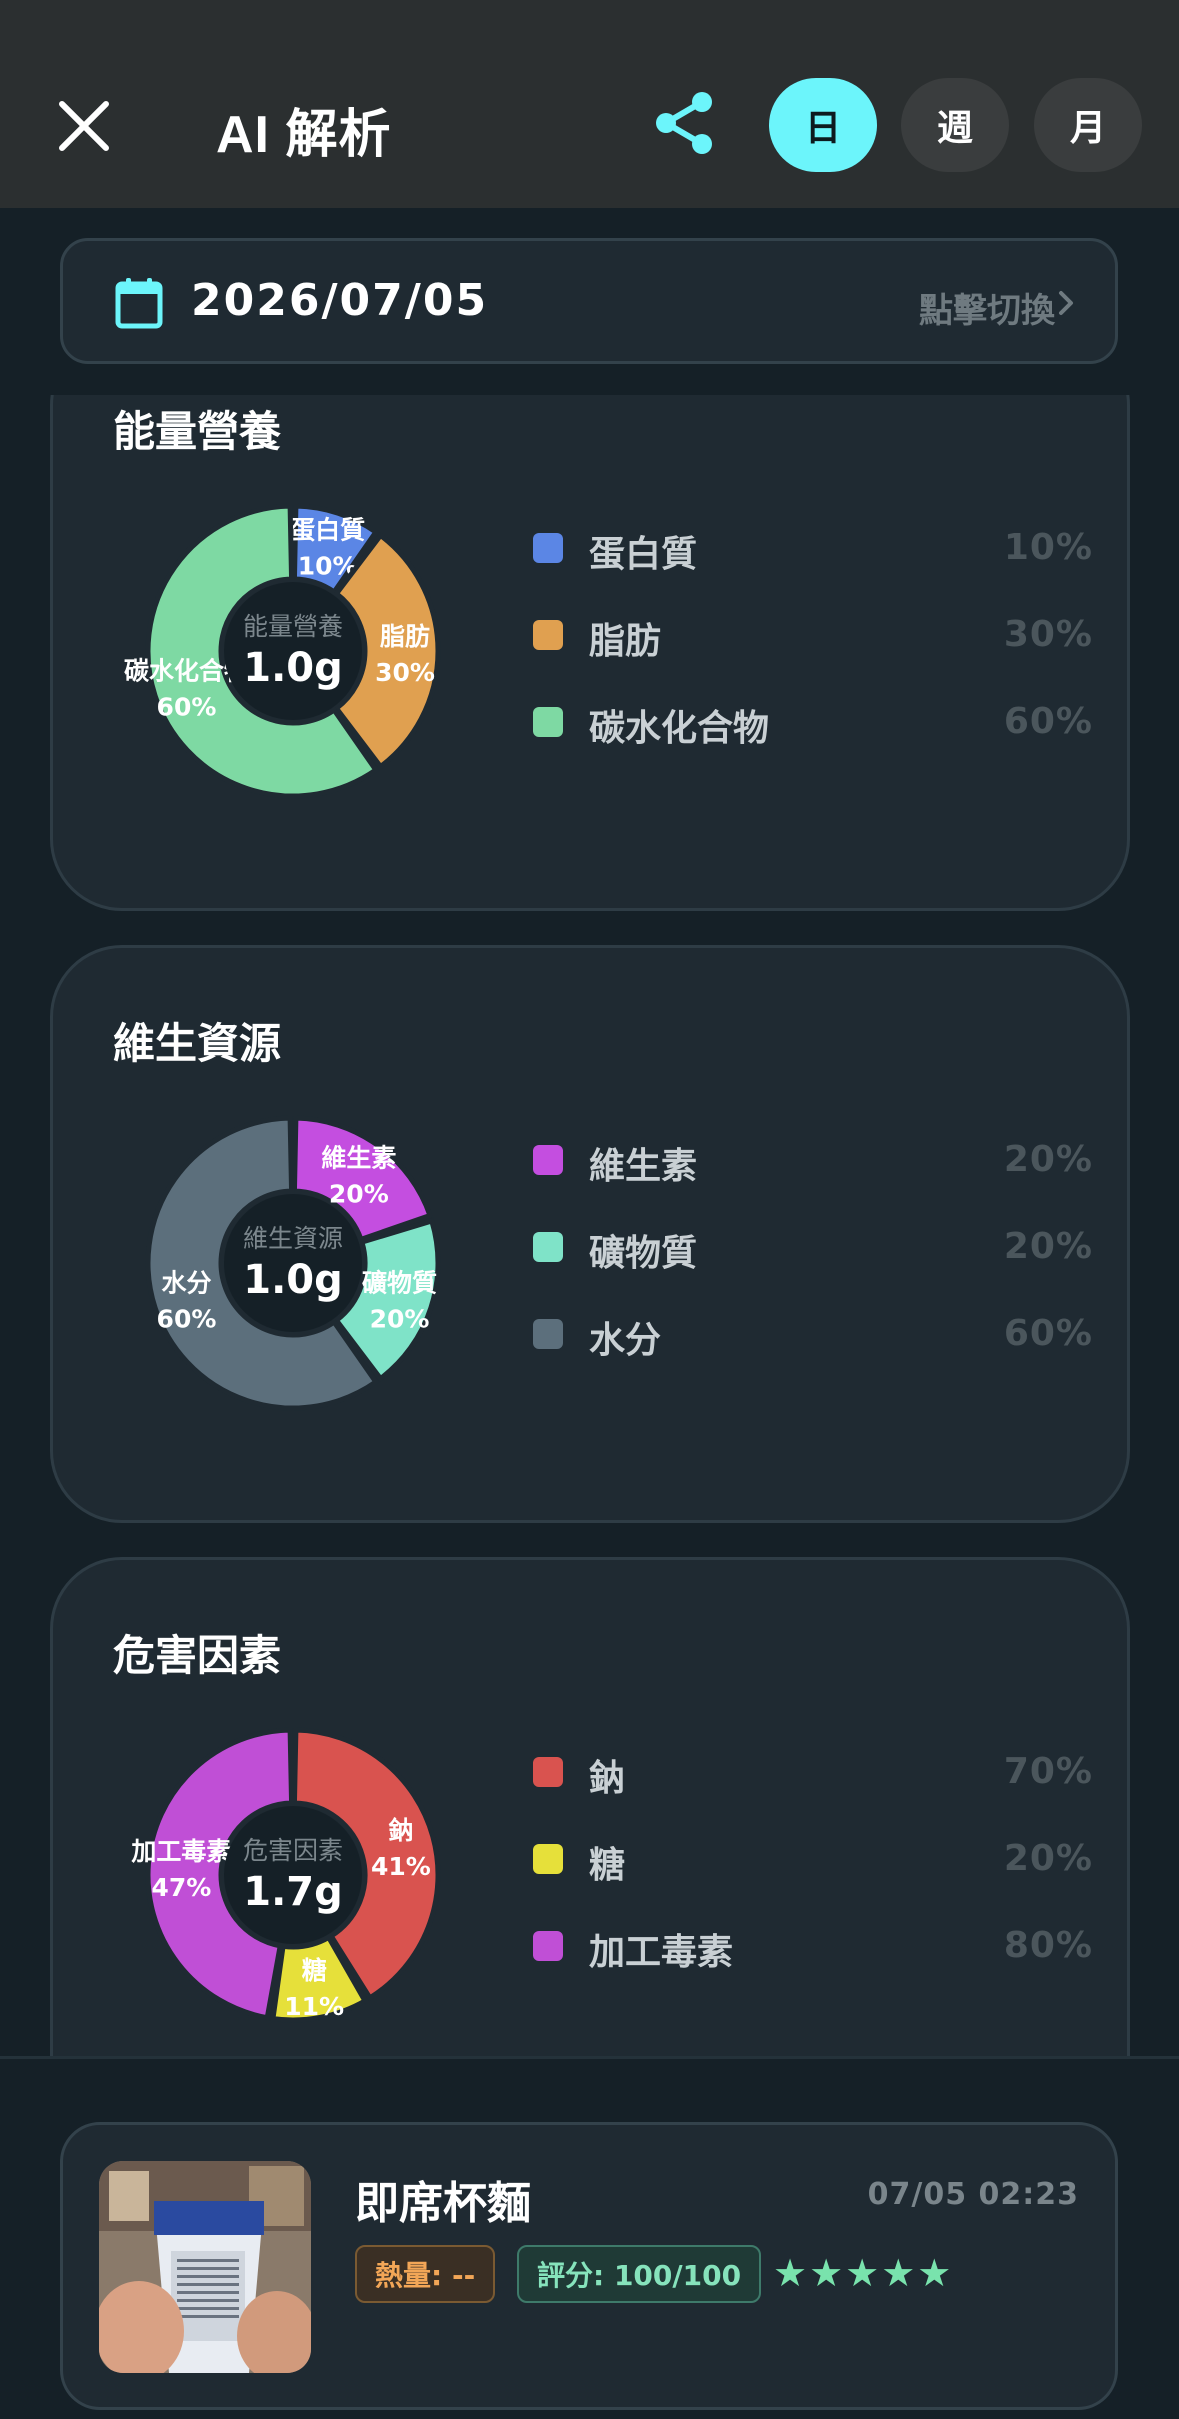 The height and width of the screenshot is (2419, 1179). What do you see at coordinates (399, 1283) in the screenshot?
I see `donut-slice-label: 礦物質` at bounding box center [399, 1283].